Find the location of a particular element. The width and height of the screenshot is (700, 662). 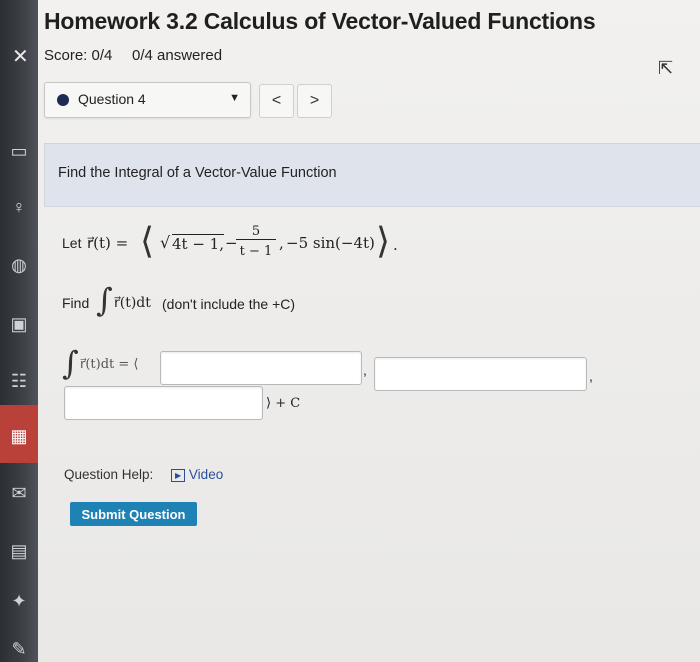

left-sidebar: ▭ ♀ ◍ ▣ ☷ ▦ ✉ ▤ ✦ ✎ is located at coordinates (19, 331).